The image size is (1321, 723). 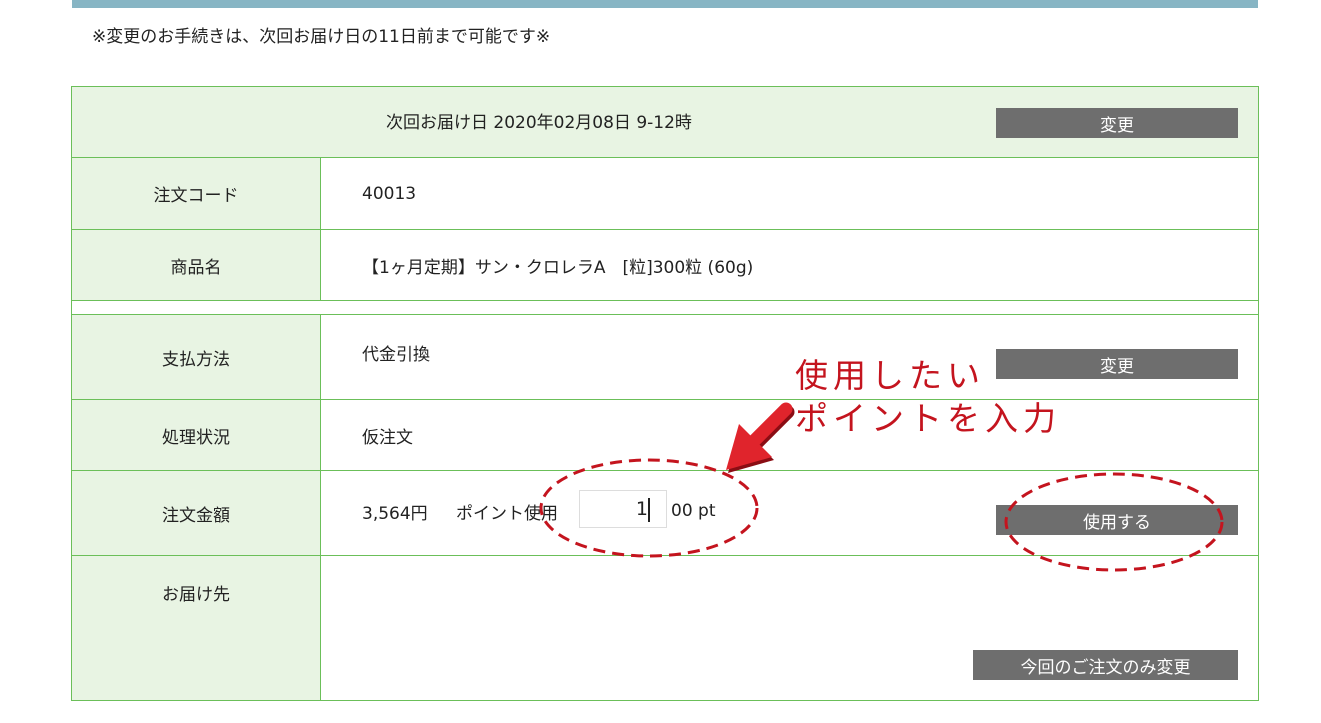 I want to click on annotation-arrow-icon, so click(x=760, y=437).